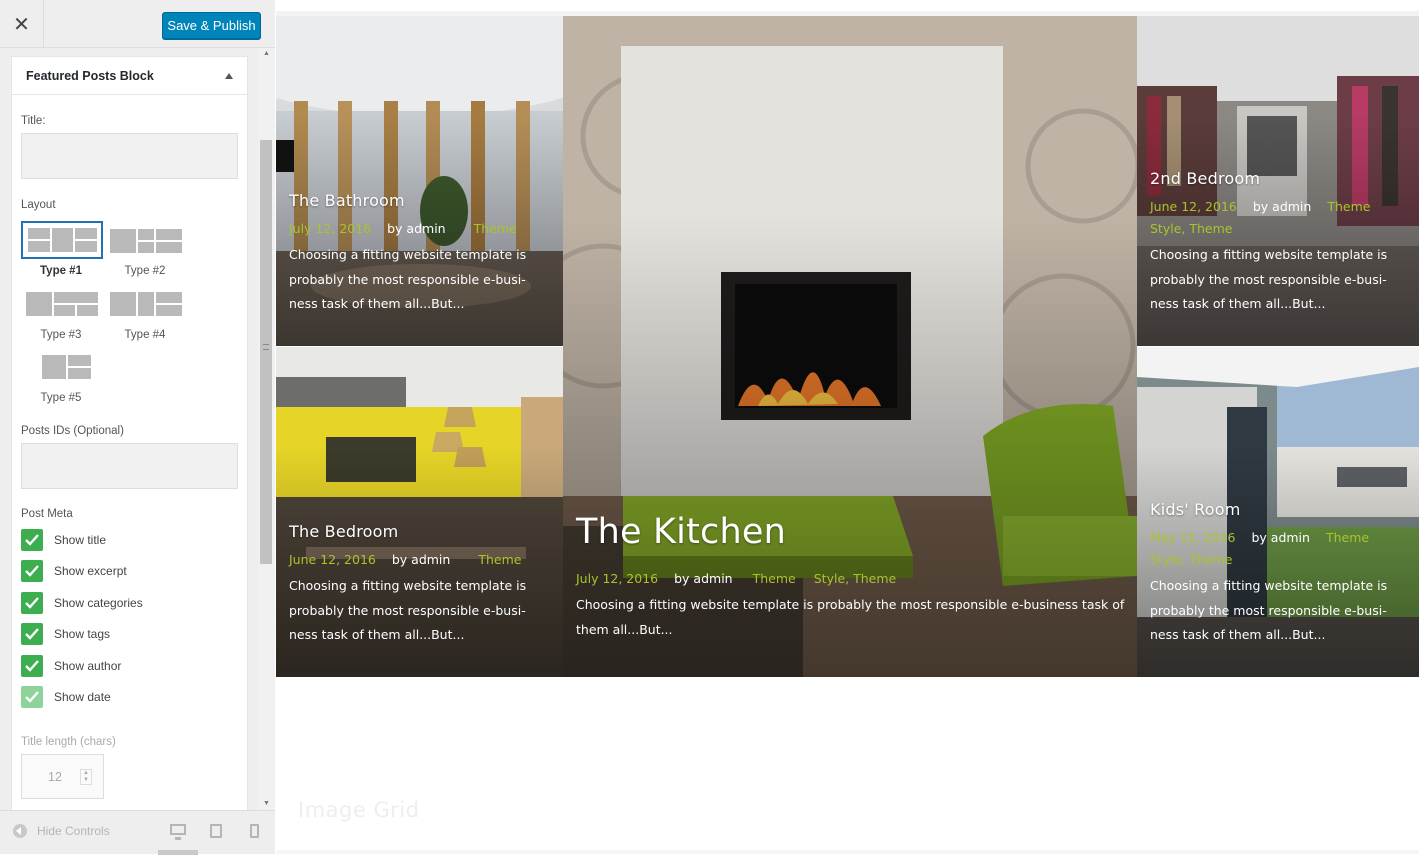 The width and height of the screenshot is (1419, 855). Describe the element at coordinates (86, 777) in the screenshot. I see `stepper-arrows-icon: ▲ ▼` at that location.